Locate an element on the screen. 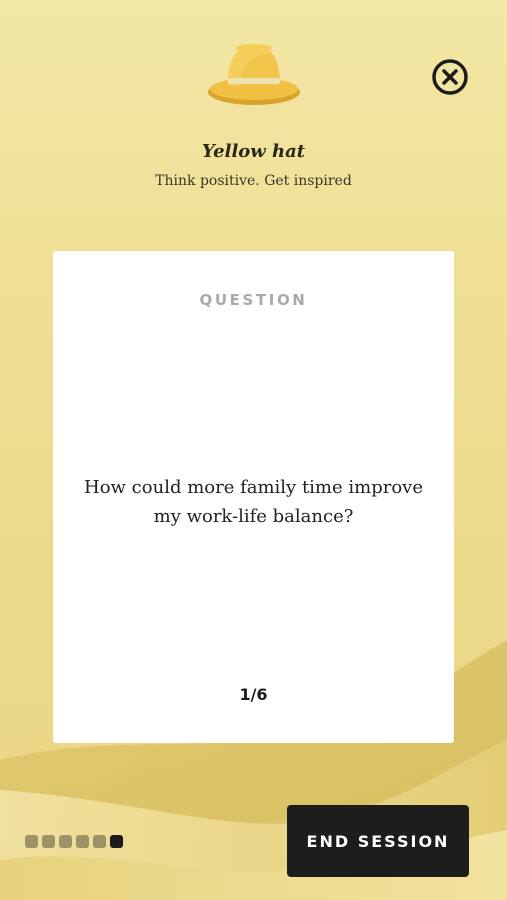  hat-subtitle: Think positive. Get inspired is located at coordinates (253, 181).